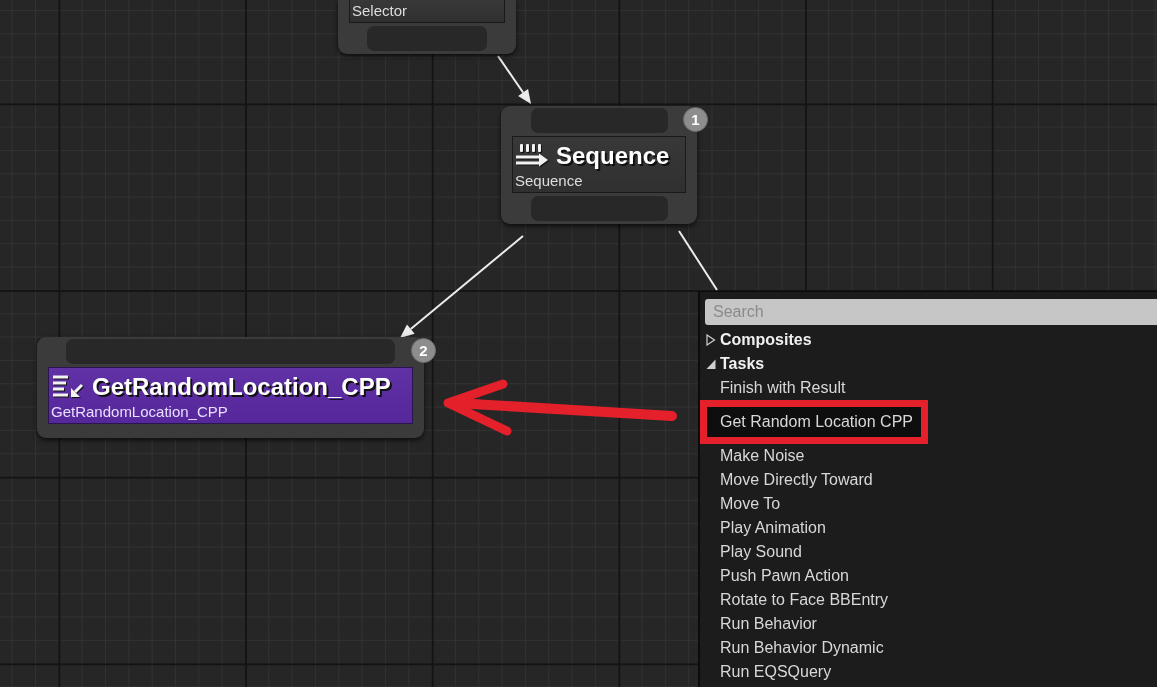 The width and height of the screenshot is (1157, 687). Describe the element at coordinates (241, 387) in the screenshot. I see `node-title: GetRandomLocation_CPP` at that location.